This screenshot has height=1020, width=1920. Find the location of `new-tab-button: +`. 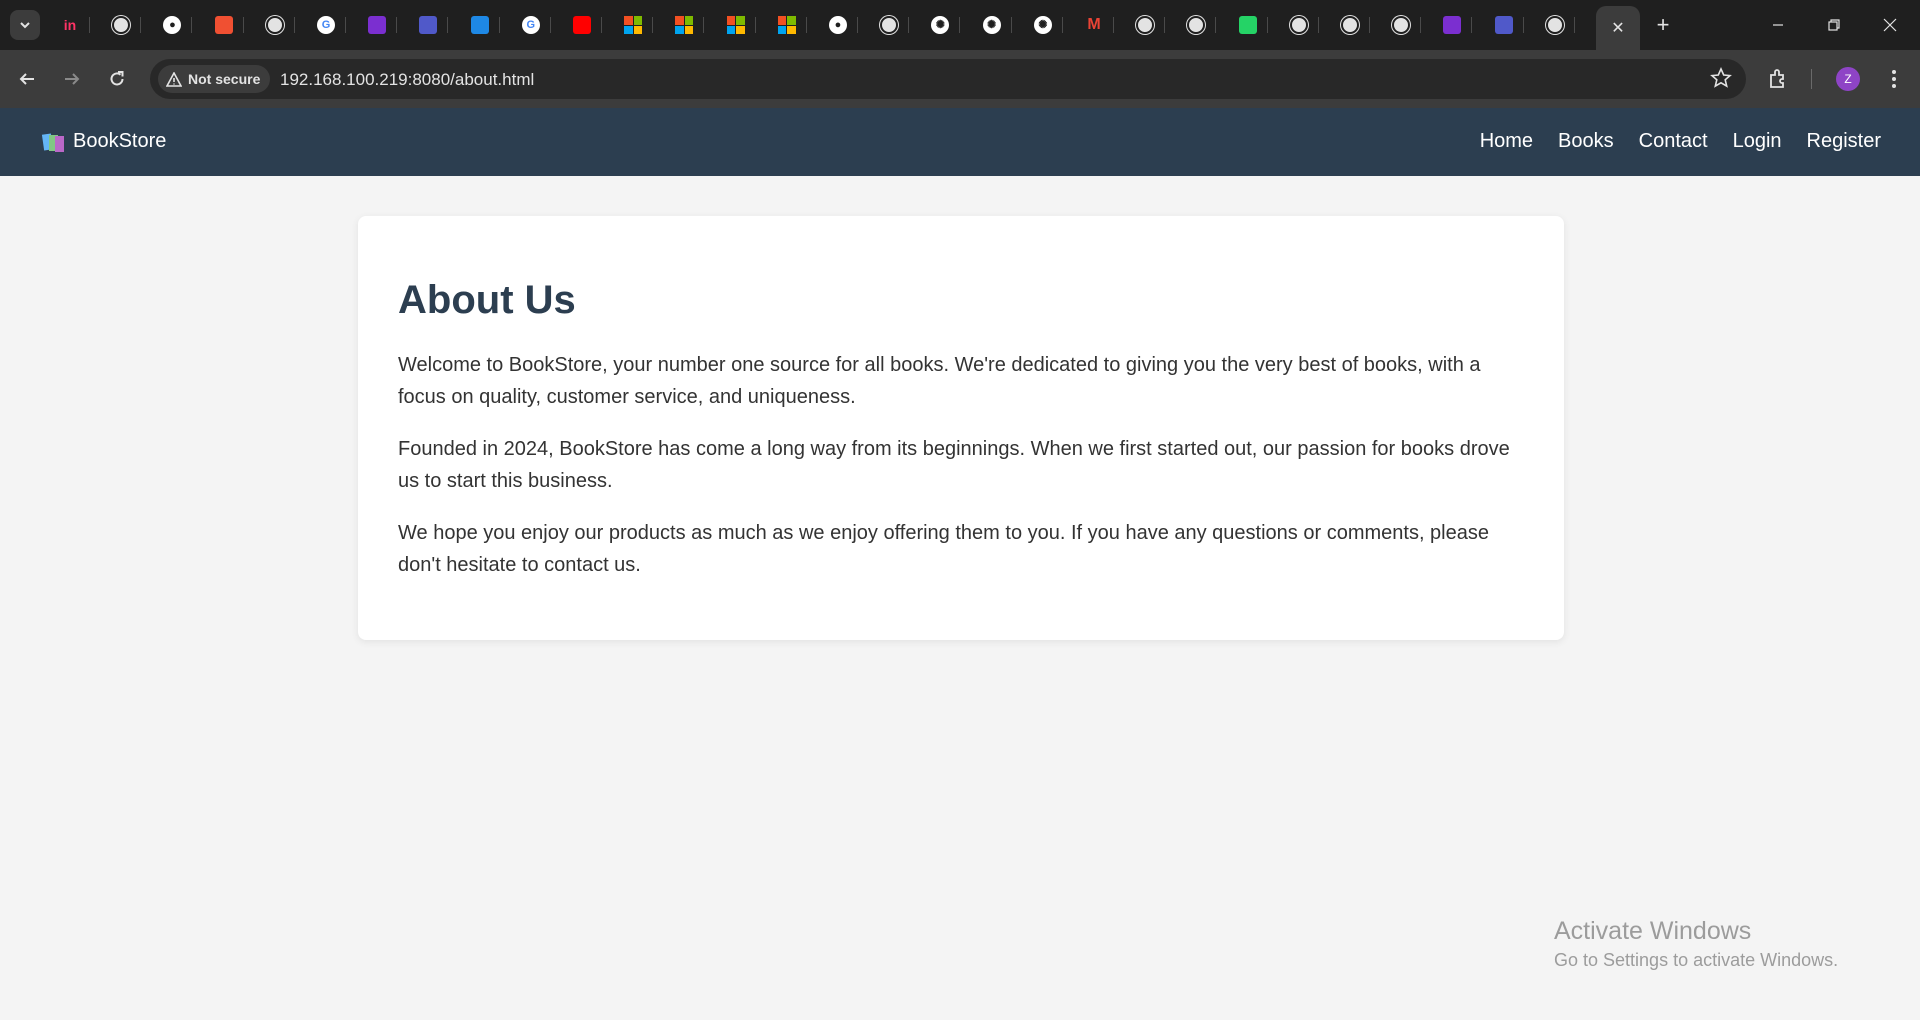

new-tab-button: + is located at coordinates (1663, 25).